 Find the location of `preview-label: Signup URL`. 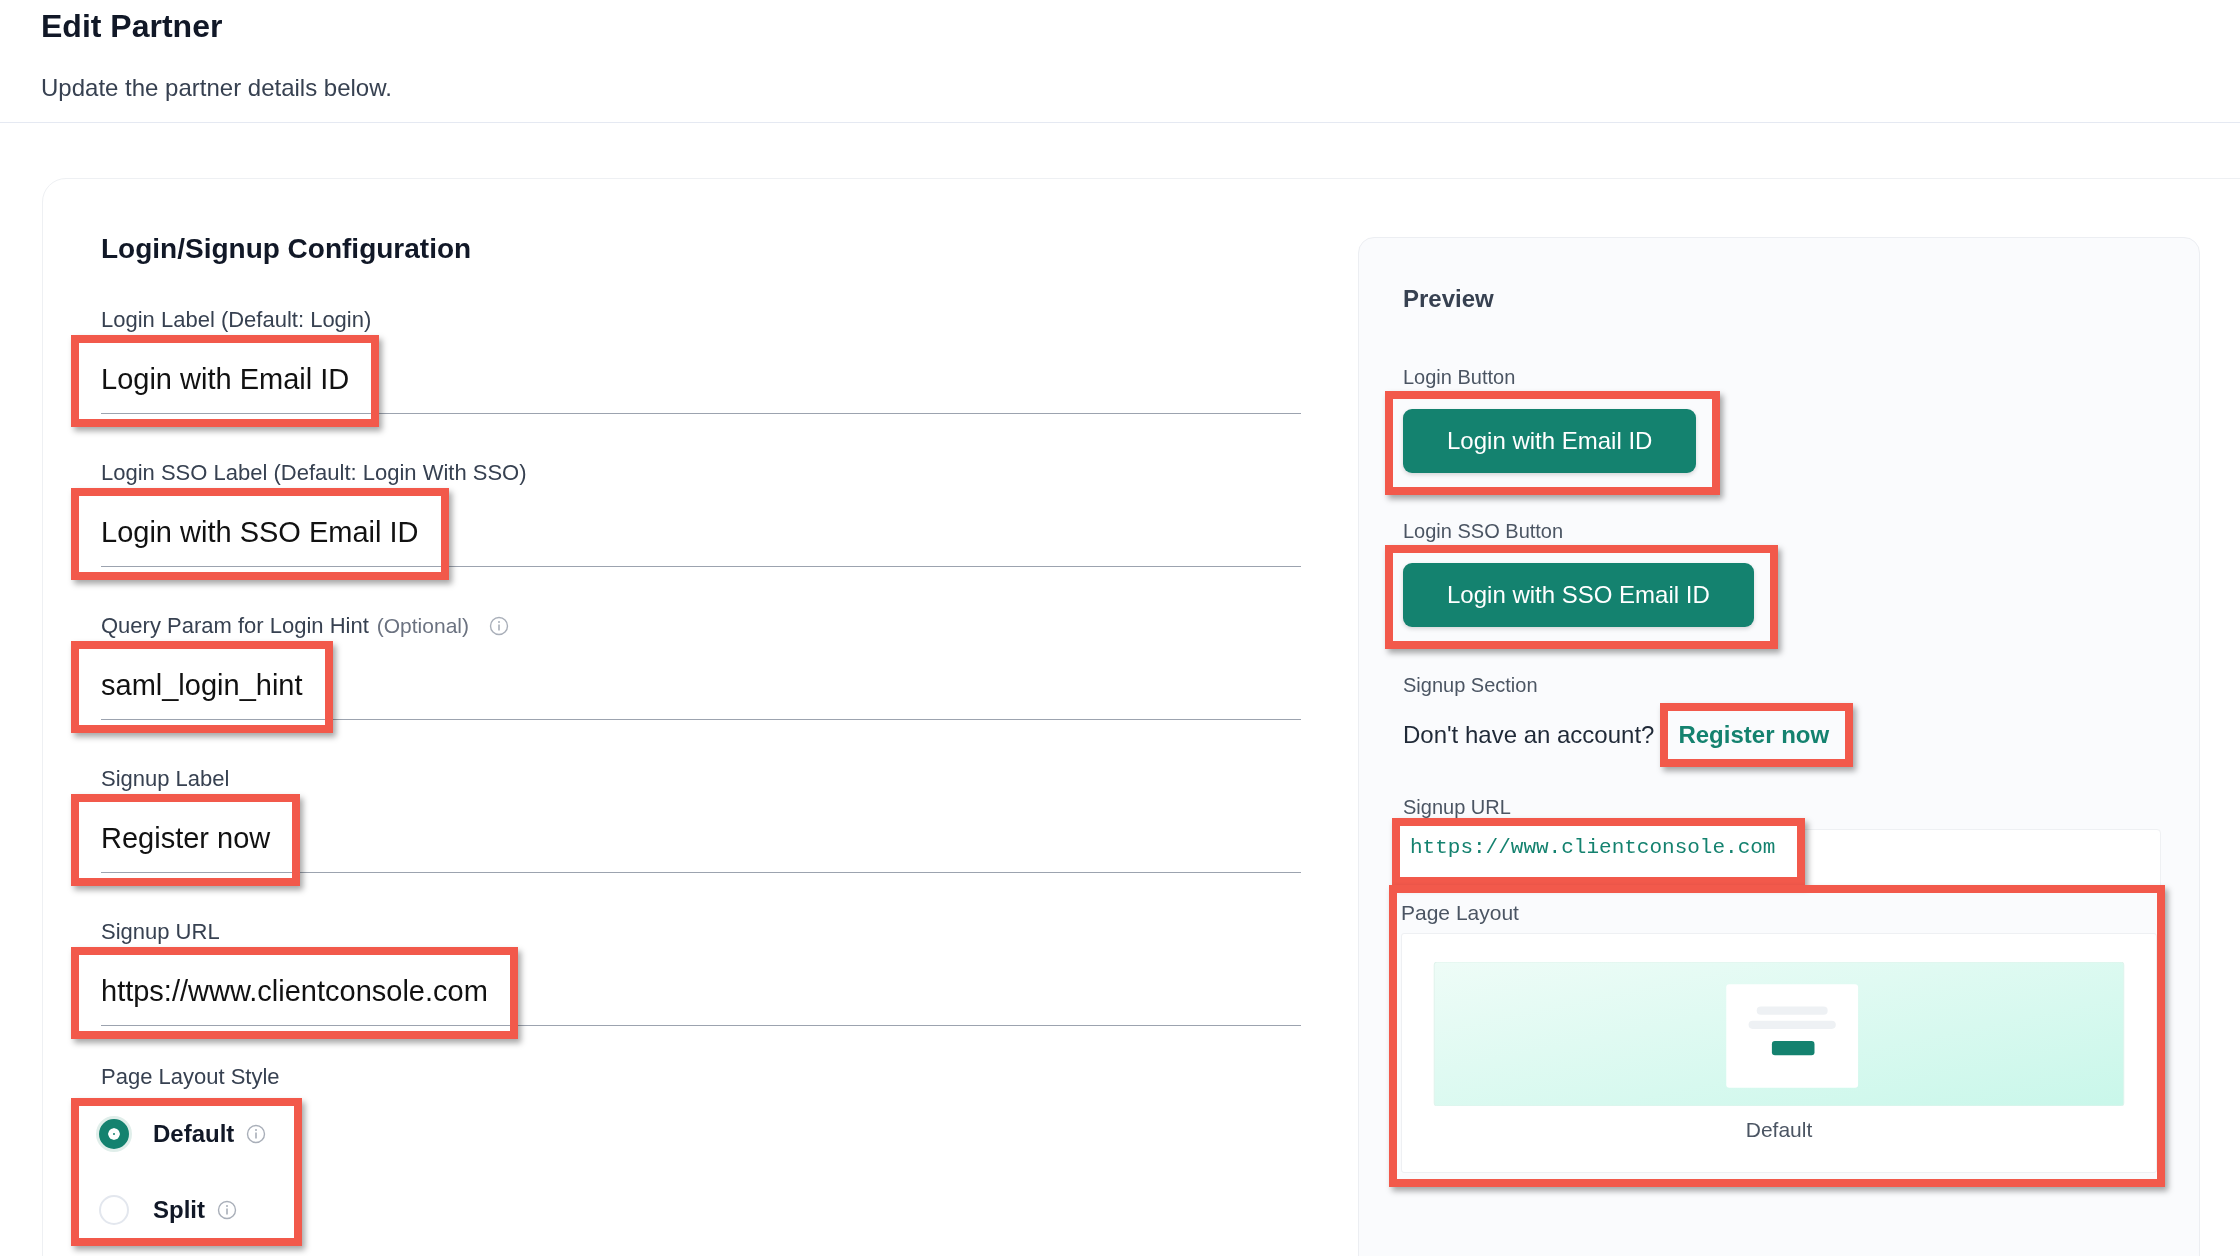

preview-label: Signup URL is located at coordinates (1457, 807).